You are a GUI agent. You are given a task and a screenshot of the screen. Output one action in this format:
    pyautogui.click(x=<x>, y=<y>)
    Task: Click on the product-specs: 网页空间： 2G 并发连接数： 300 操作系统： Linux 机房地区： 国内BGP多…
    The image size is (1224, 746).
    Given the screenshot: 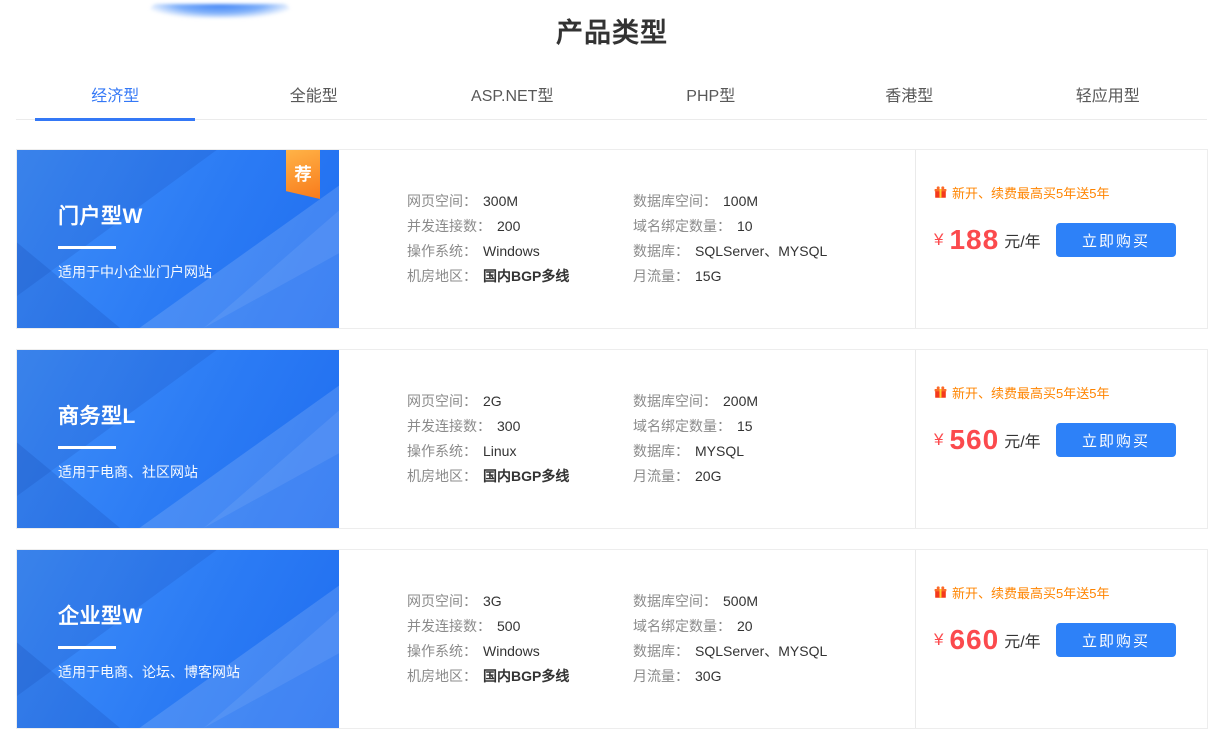 What is the action you would take?
    pyautogui.click(x=627, y=439)
    